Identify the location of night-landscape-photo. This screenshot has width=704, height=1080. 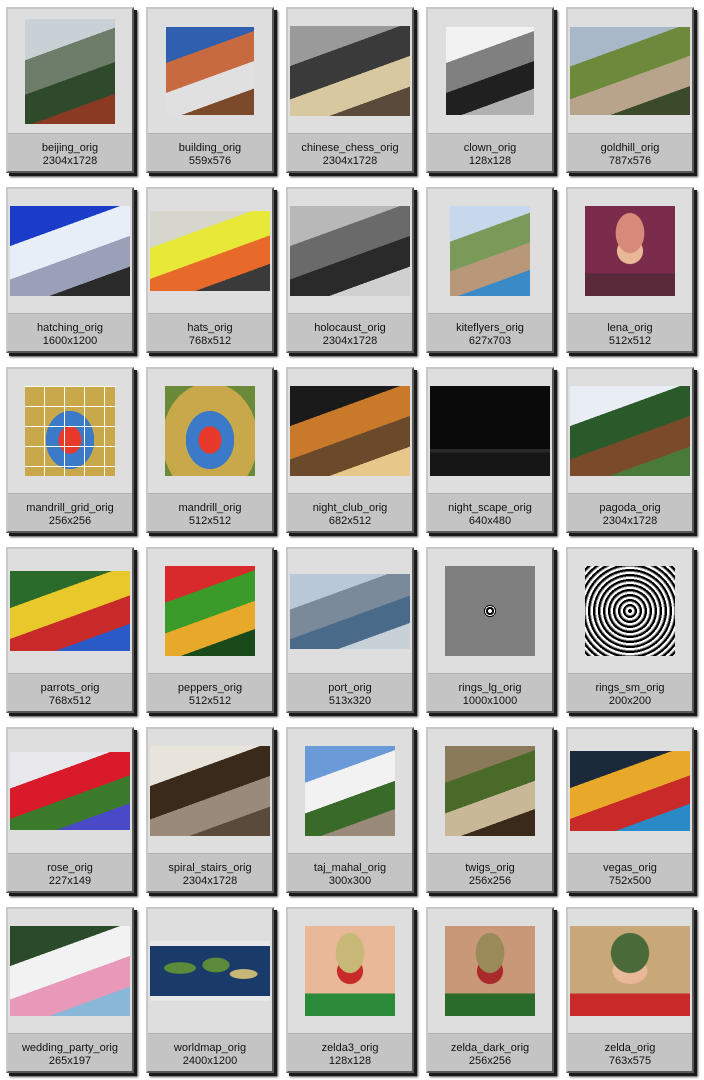
(490, 431).